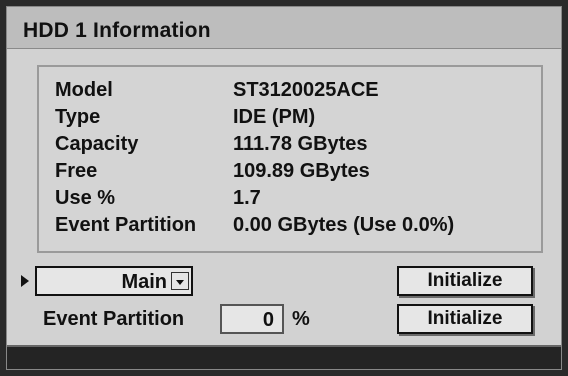 This screenshot has height=376, width=568. I want to click on info-label: Capacity, so click(97, 144).